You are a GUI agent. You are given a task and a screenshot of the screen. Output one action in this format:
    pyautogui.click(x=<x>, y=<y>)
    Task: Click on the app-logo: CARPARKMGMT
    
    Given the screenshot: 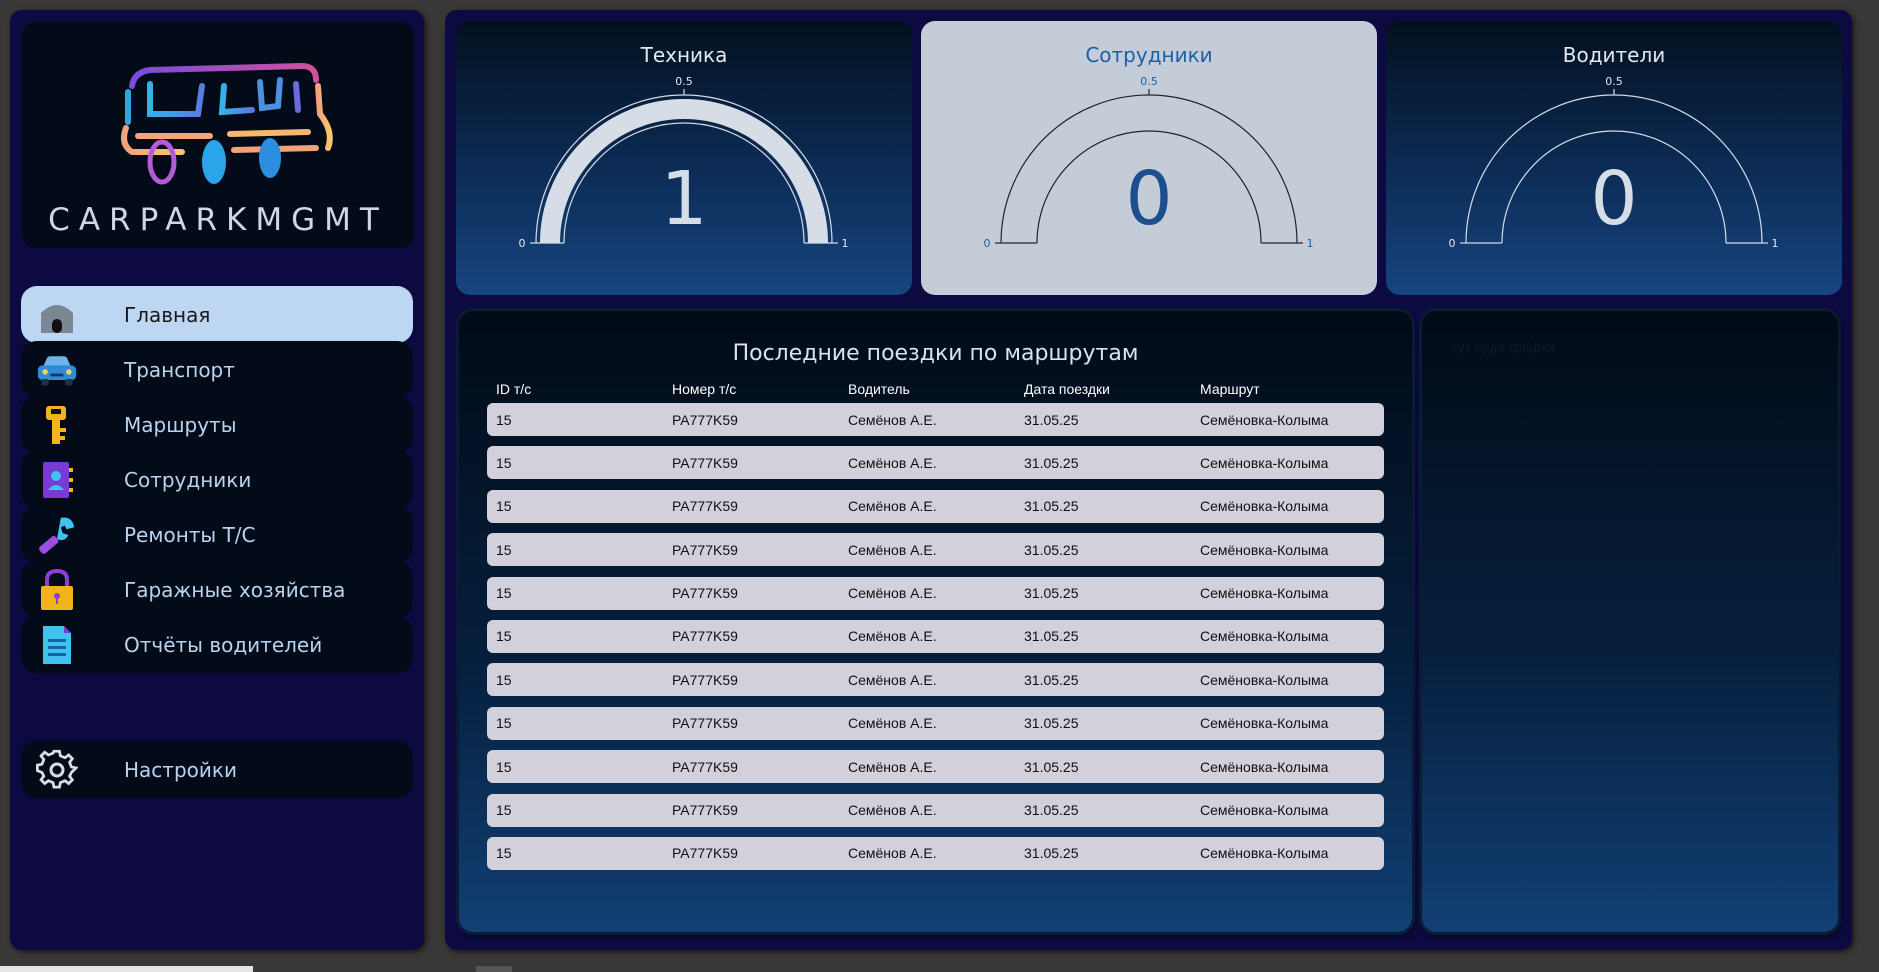 What is the action you would take?
    pyautogui.click(x=218, y=135)
    